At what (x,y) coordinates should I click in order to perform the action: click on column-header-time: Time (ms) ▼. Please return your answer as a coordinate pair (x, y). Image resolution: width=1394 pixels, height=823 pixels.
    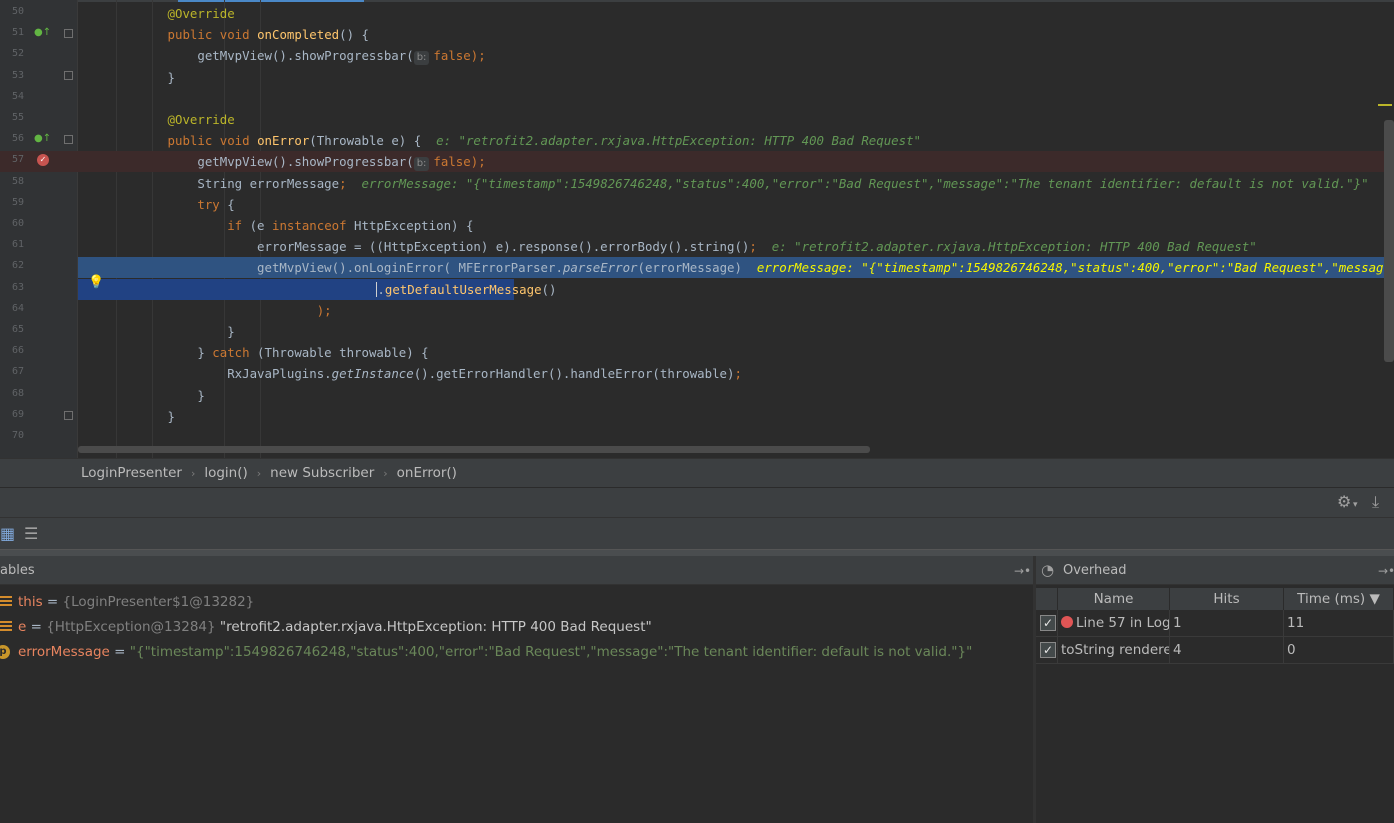
    Looking at the image, I should click on (1339, 599).